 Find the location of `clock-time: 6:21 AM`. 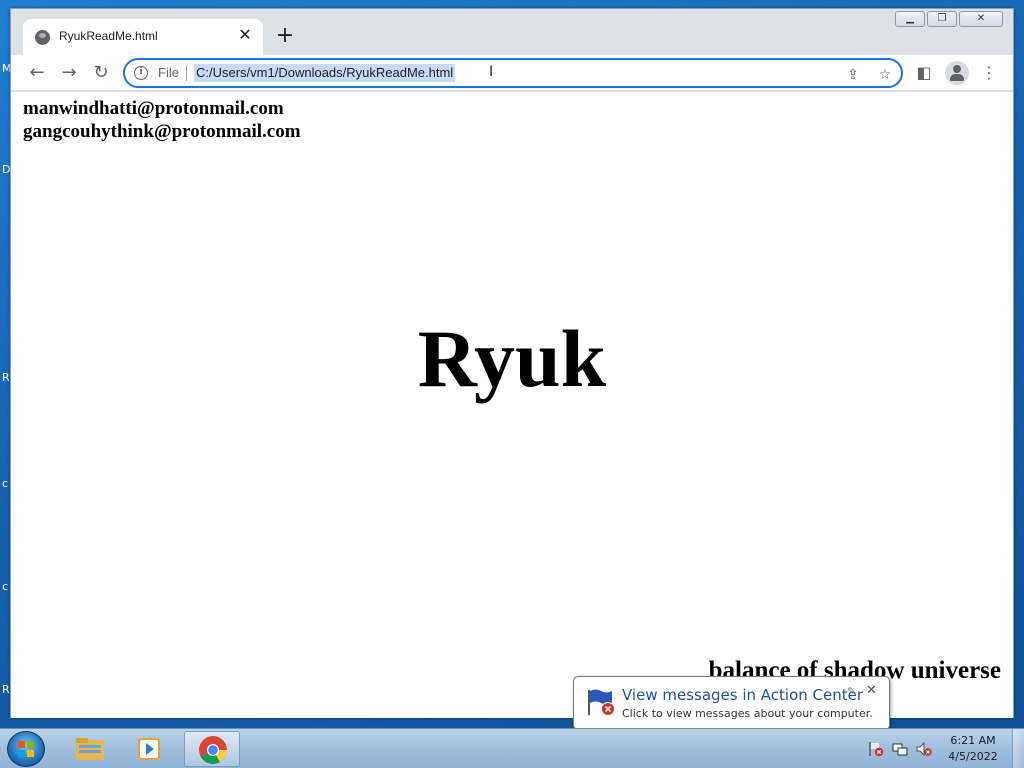

clock-time: 6:21 AM is located at coordinates (973, 740).